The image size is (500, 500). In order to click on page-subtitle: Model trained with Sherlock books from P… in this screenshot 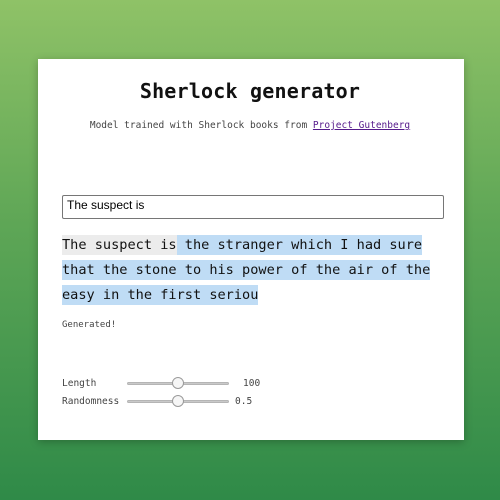, I will do `click(250, 125)`.